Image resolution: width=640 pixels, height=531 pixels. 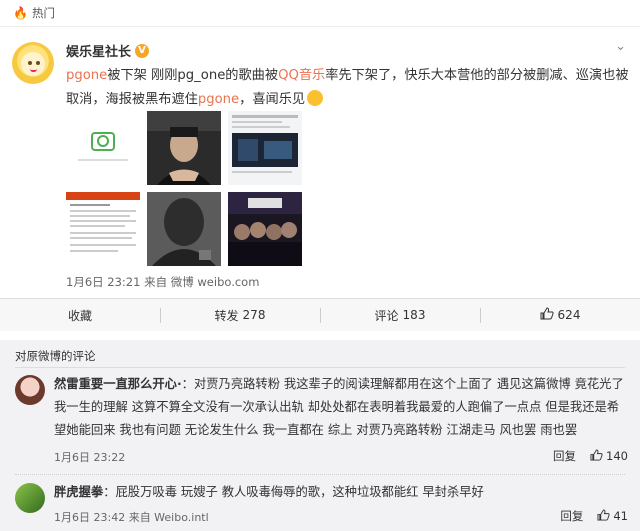 What do you see at coordinates (620, 516) in the screenshot?
I see `comment-like-count: 41` at bounding box center [620, 516].